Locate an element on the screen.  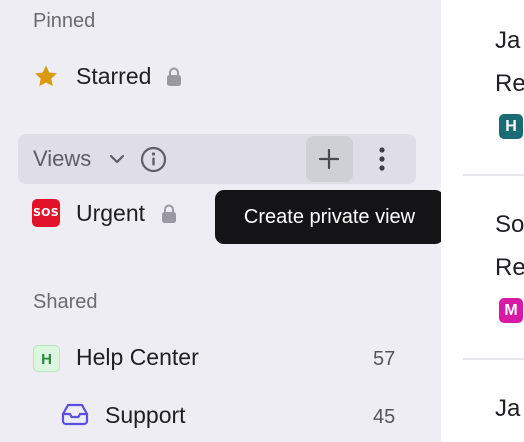
help-center-count: 57 is located at coordinates (384, 359).